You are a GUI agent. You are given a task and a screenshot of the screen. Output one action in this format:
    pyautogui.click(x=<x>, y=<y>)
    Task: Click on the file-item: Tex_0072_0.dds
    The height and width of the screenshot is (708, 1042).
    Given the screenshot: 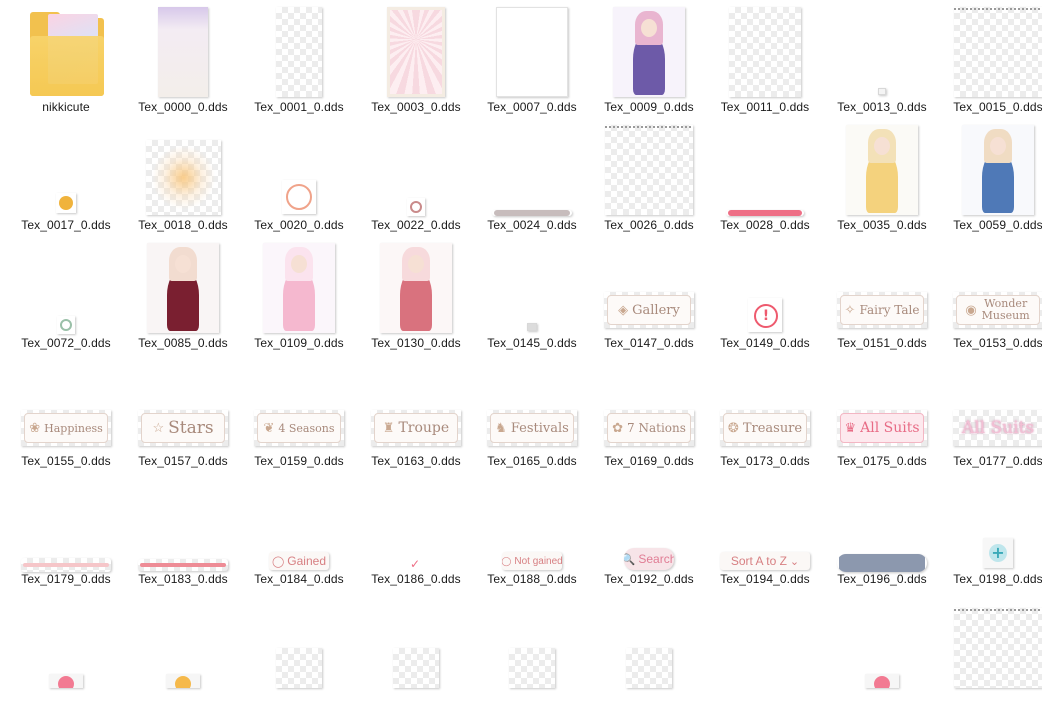 What is the action you would take?
    pyautogui.click(x=66, y=295)
    